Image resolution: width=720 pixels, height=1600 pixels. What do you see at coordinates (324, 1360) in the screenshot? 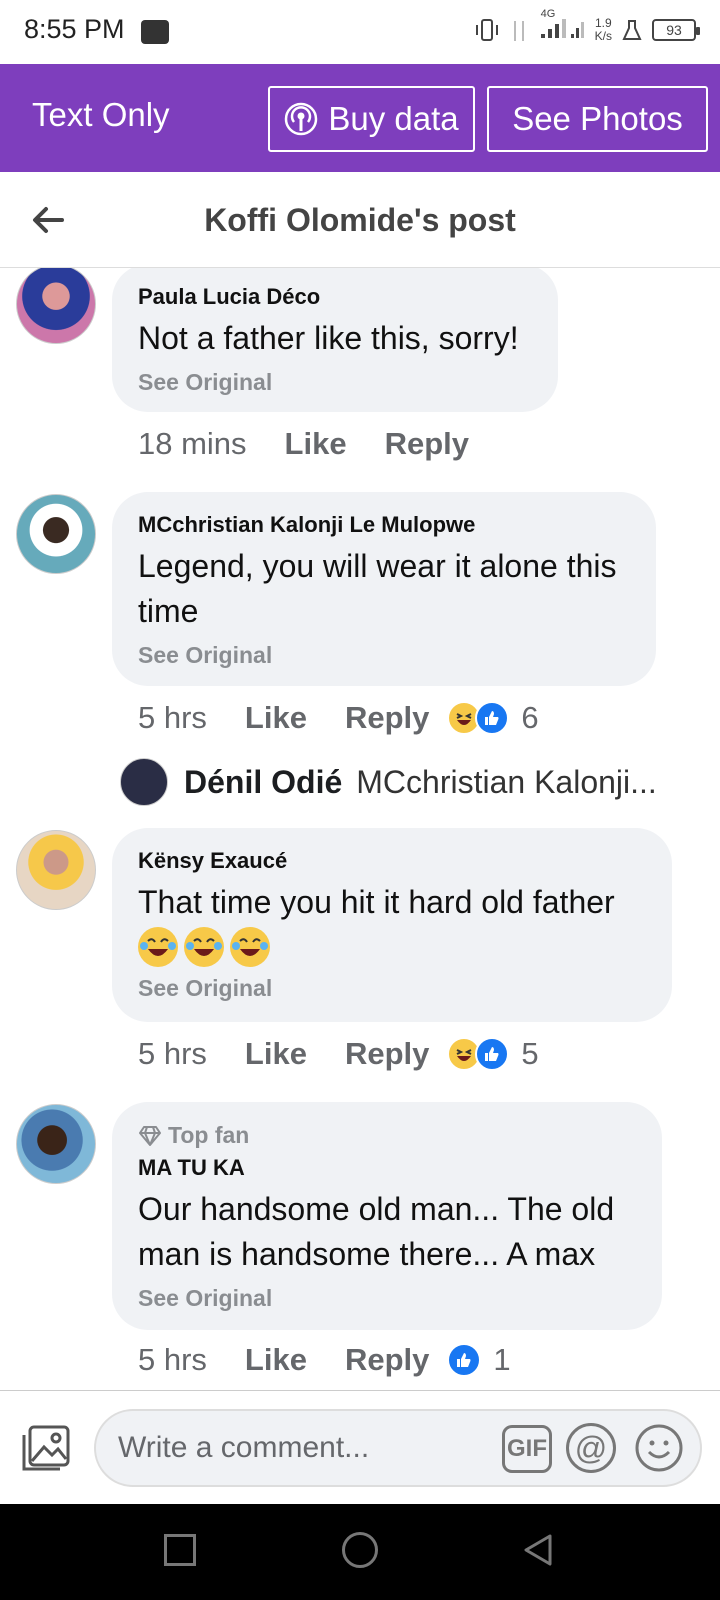
I see `comment-actions: 5 hrs Like Reply 1` at bounding box center [324, 1360].